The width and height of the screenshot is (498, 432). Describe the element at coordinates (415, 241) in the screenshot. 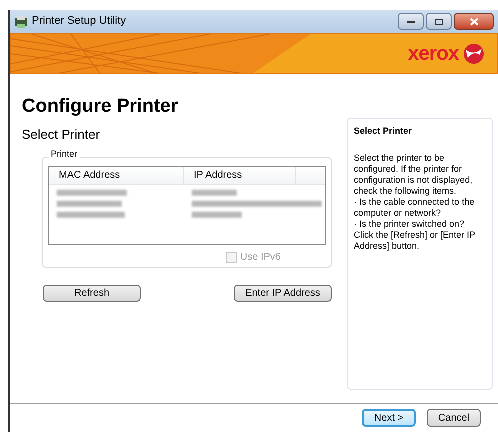

I see `help-text: Click the [Refresh] or [Enter IP Address] button.` at that location.